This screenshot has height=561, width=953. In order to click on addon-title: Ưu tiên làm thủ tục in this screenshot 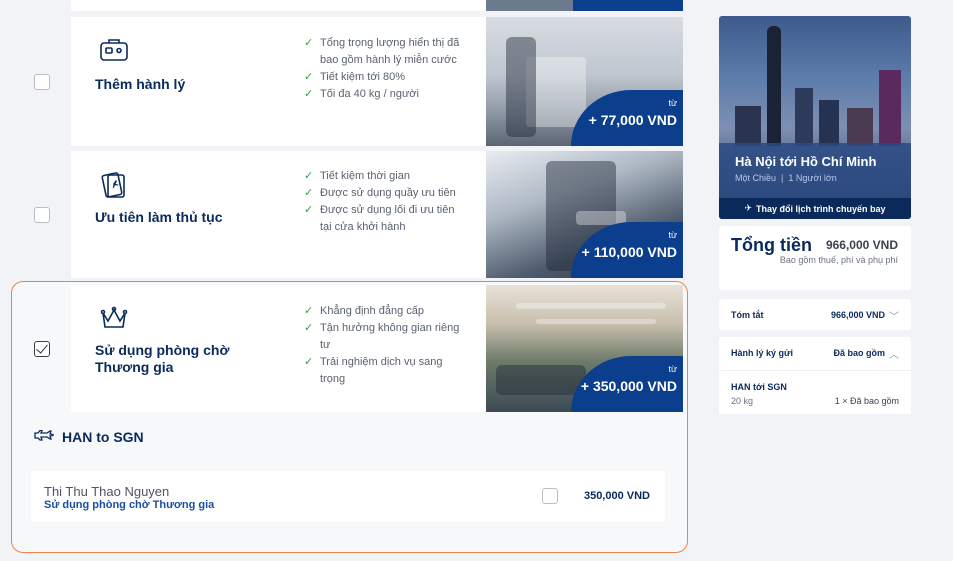, I will do `click(159, 217)`.